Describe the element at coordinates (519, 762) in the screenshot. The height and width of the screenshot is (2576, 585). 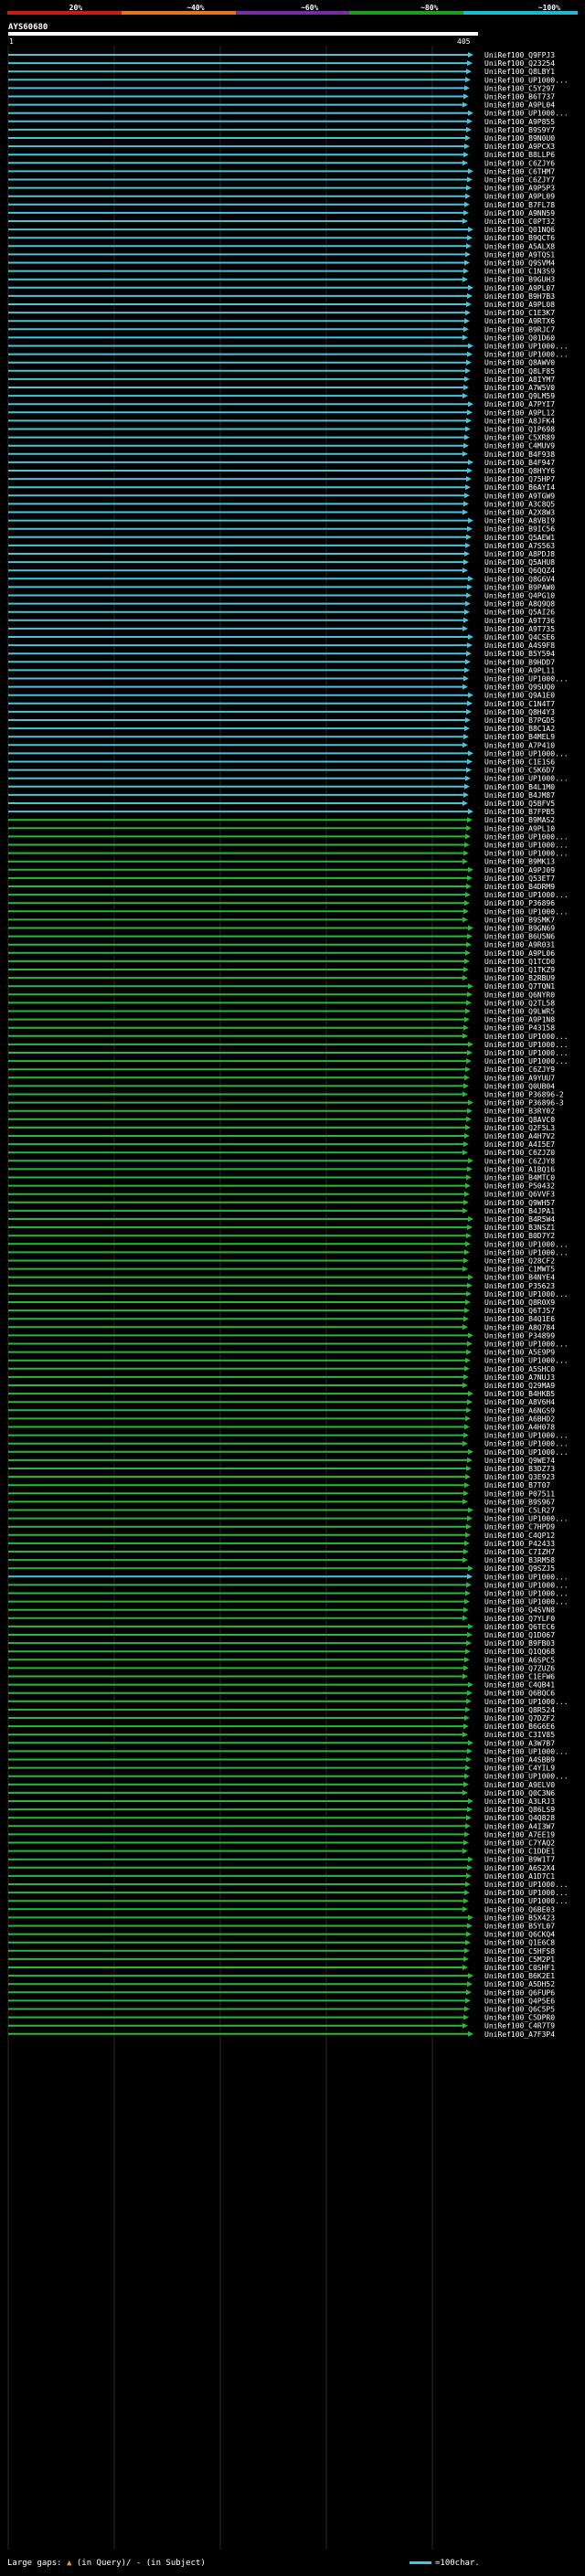
I see `hit-label: UniRef100_C1E1S6` at that location.